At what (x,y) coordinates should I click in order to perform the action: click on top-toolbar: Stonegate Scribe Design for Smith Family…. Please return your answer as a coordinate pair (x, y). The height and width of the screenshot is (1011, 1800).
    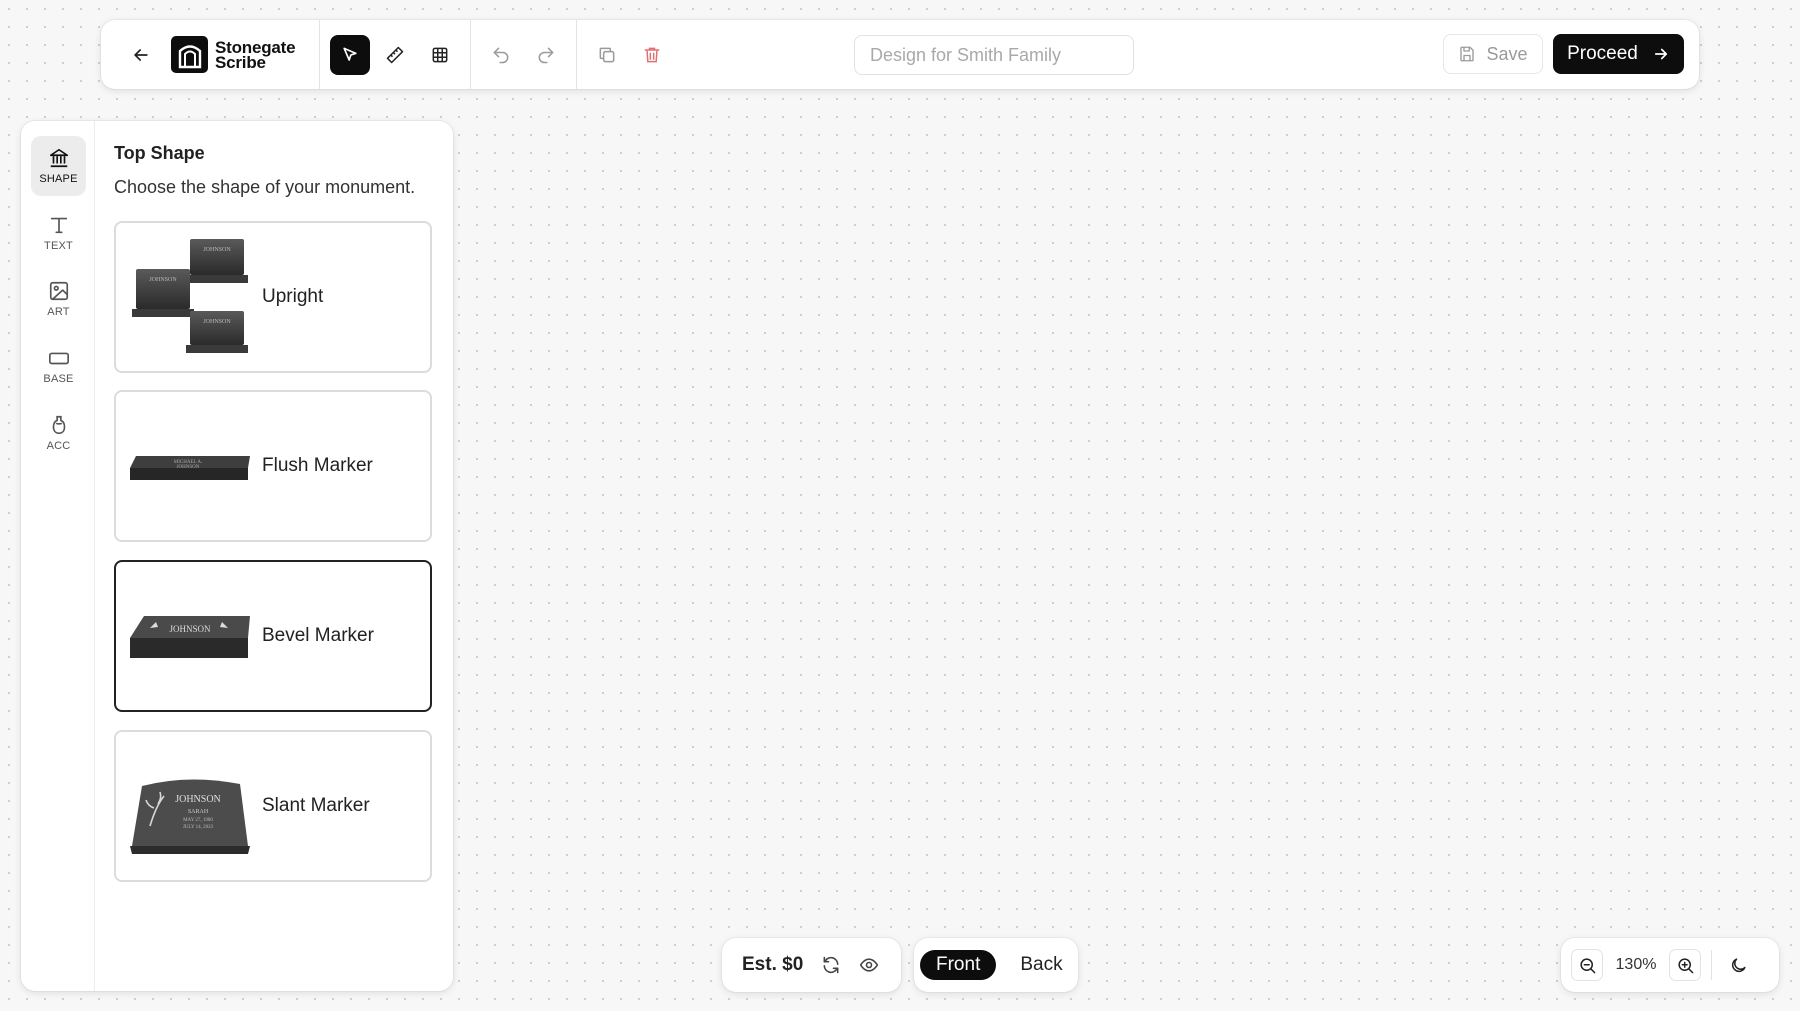
    Looking at the image, I should click on (900, 54).